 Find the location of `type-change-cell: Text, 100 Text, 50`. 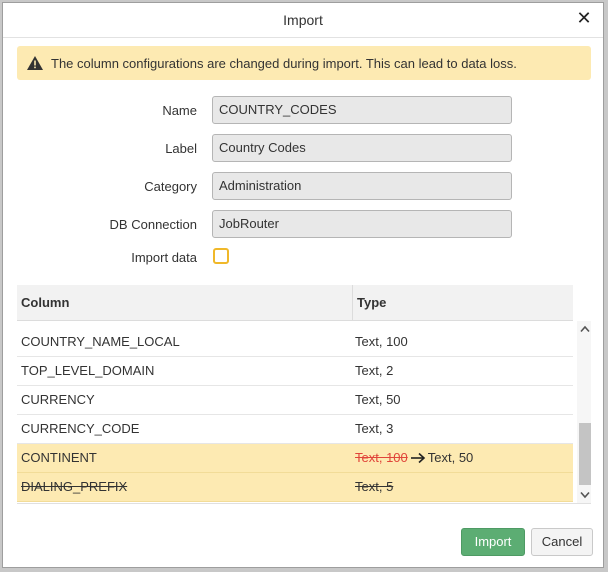

type-change-cell: Text, 100 Text, 50 is located at coordinates (414, 458).